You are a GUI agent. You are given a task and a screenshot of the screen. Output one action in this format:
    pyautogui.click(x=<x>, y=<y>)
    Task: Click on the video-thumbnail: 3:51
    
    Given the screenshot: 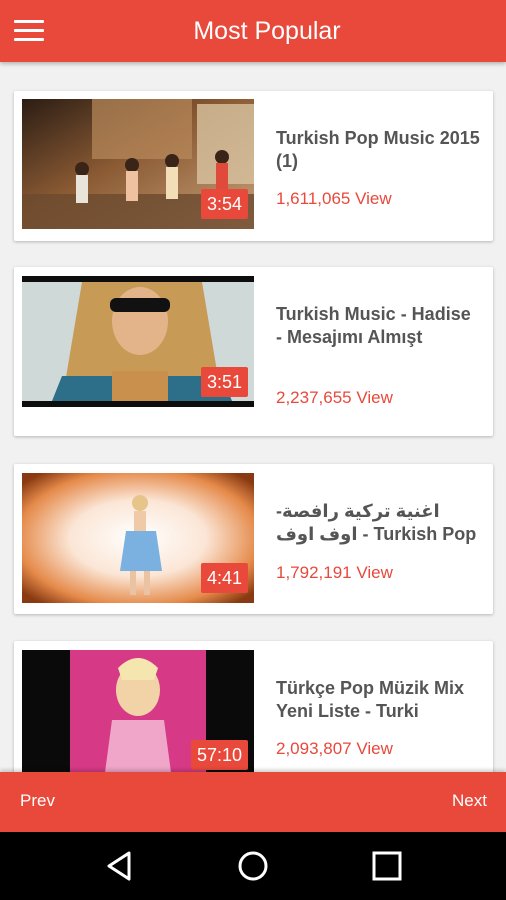 What is the action you would take?
    pyautogui.click(x=138, y=341)
    